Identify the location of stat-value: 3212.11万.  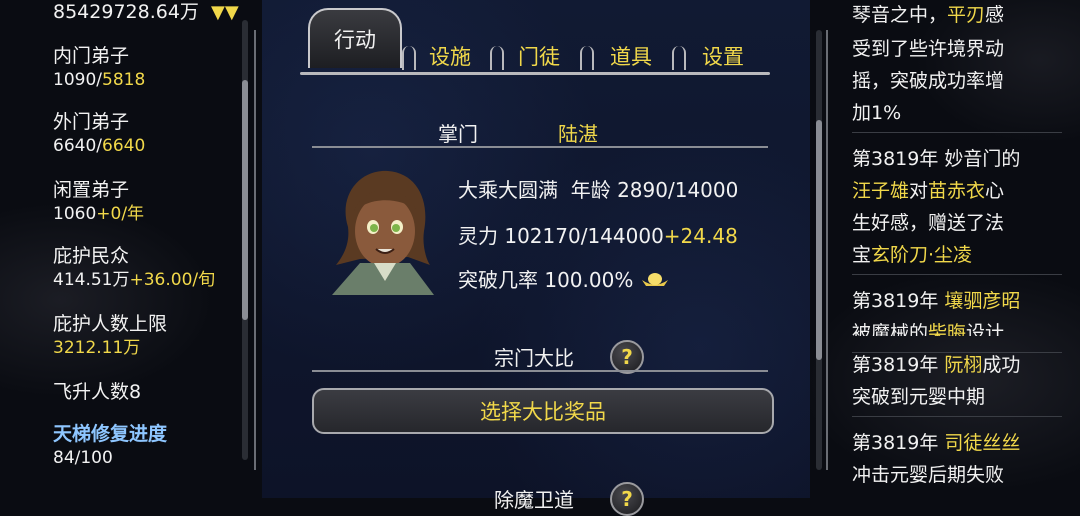
(97, 348).